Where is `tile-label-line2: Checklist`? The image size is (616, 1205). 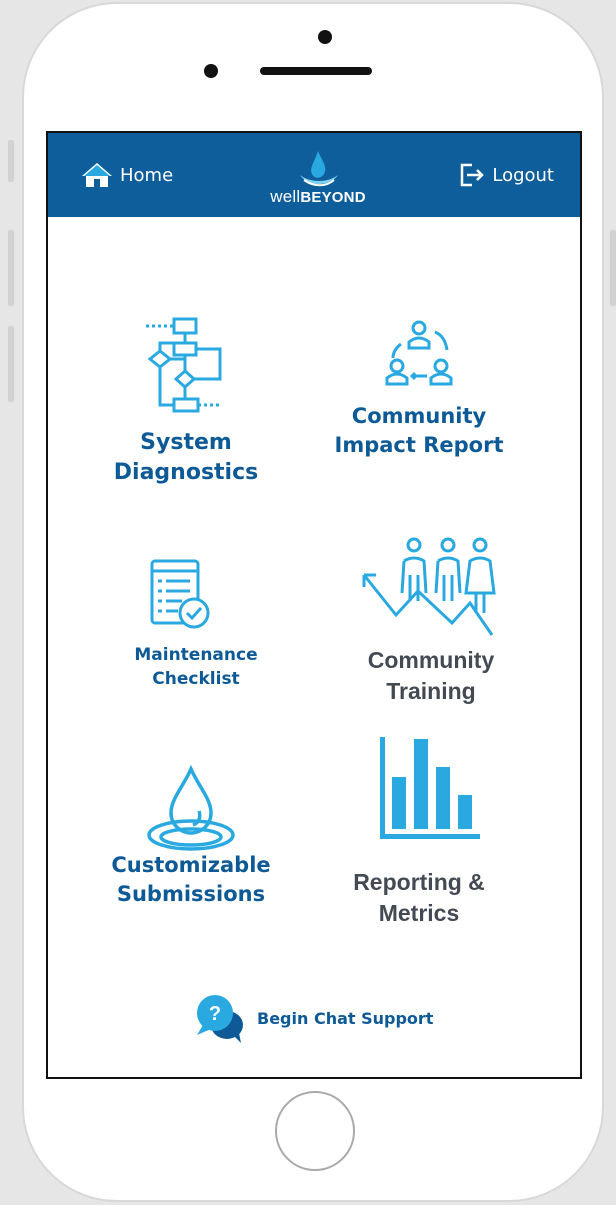 tile-label-line2: Checklist is located at coordinates (196, 679).